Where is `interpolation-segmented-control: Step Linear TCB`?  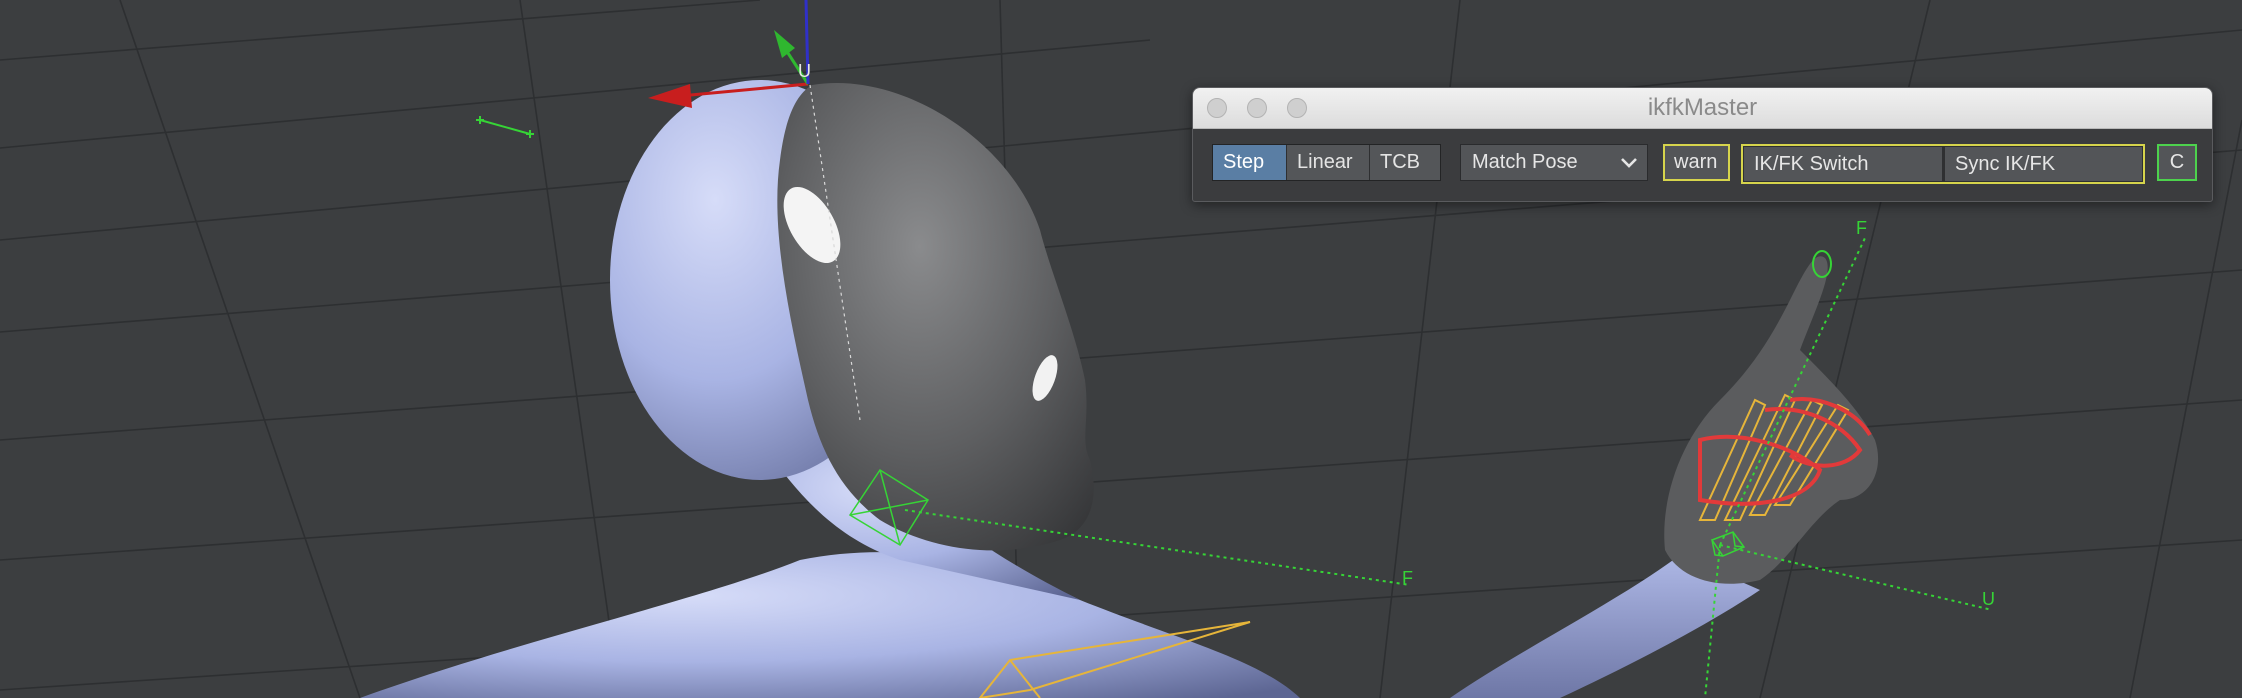 interpolation-segmented-control: Step Linear TCB is located at coordinates (1326, 162).